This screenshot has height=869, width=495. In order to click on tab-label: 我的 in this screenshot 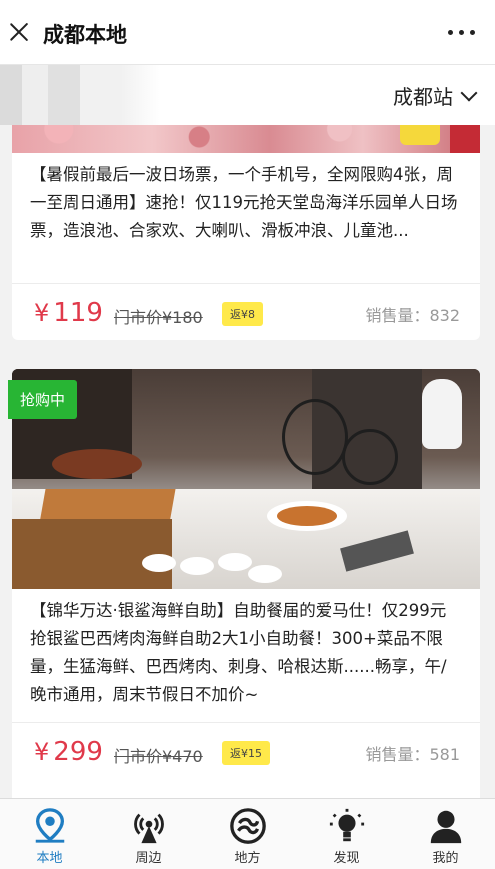, I will do `click(445, 858)`.